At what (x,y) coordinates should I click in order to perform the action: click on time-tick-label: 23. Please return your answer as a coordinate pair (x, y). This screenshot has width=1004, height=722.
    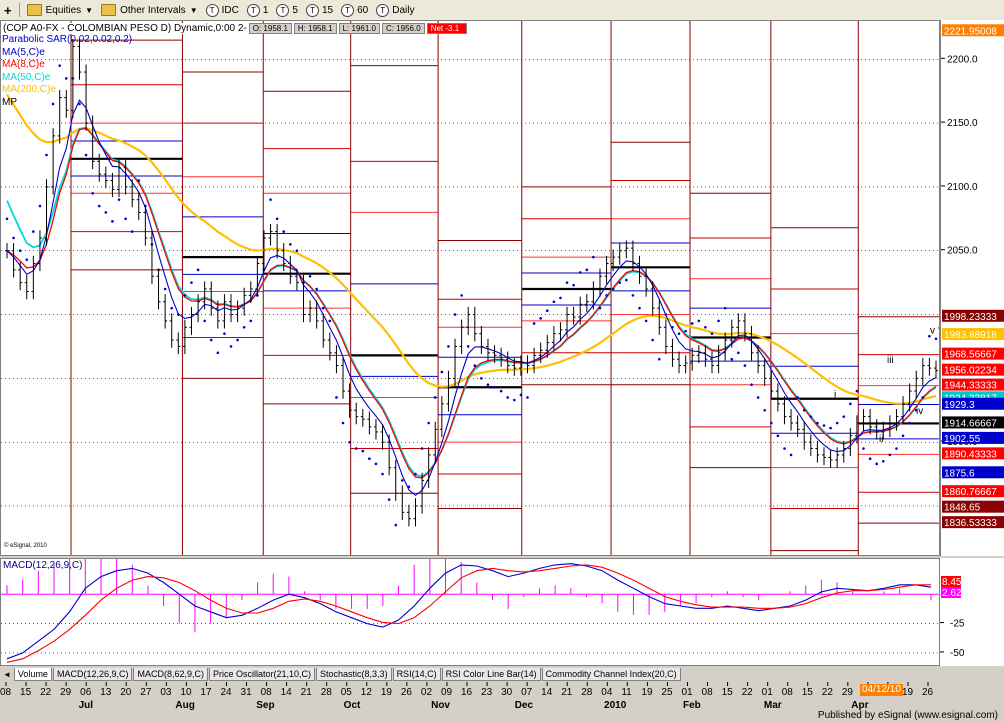
    Looking at the image, I should click on (487, 692).